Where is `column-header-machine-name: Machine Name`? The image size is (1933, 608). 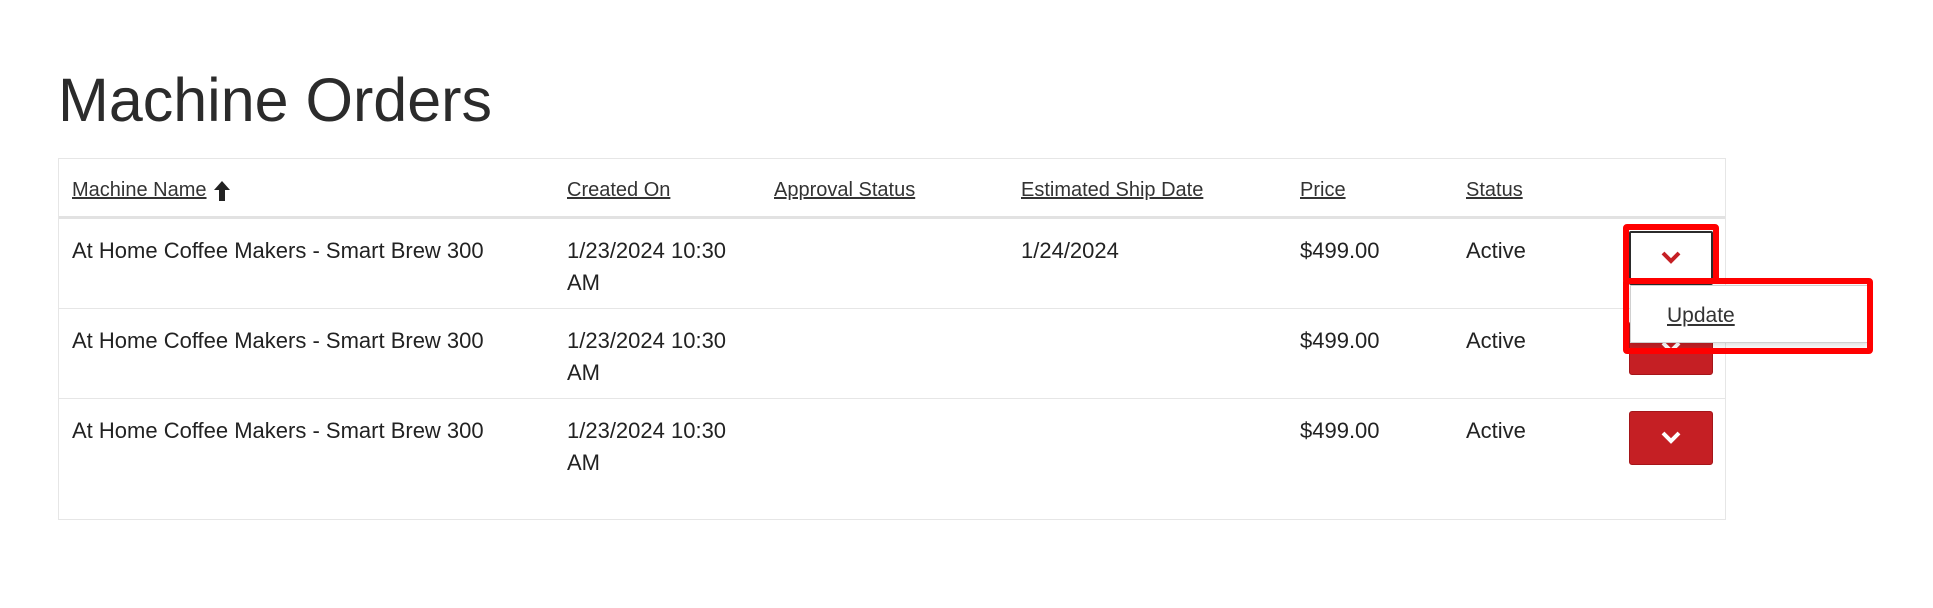 column-header-machine-name: Machine Name is located at coordinates (151, 190).